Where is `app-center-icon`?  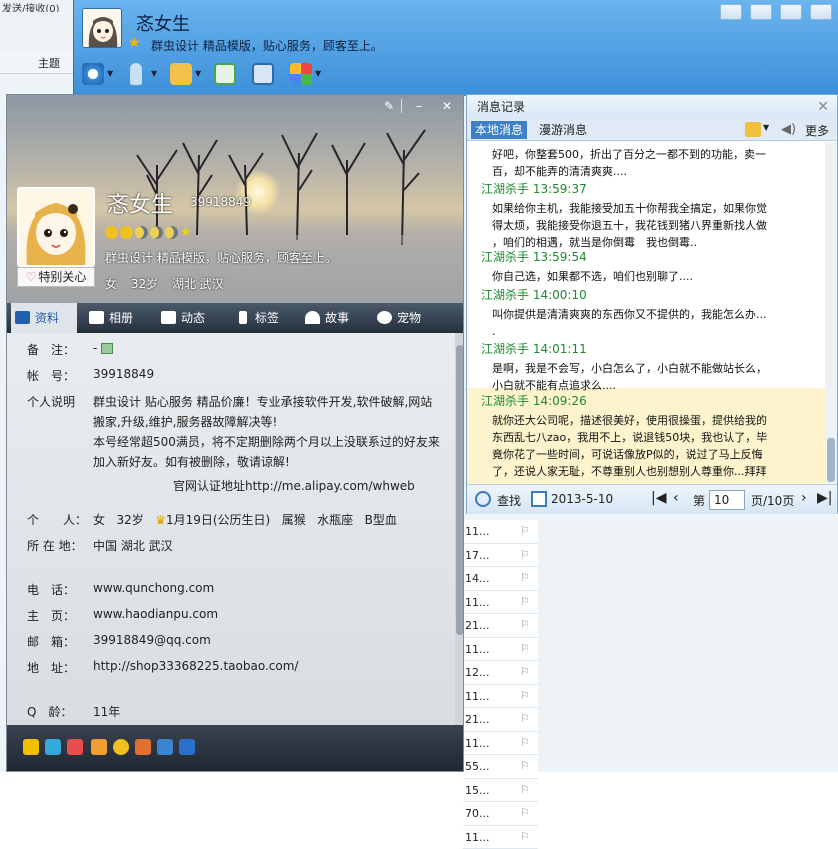 app-center-icon is located at coordinates (75, 747).